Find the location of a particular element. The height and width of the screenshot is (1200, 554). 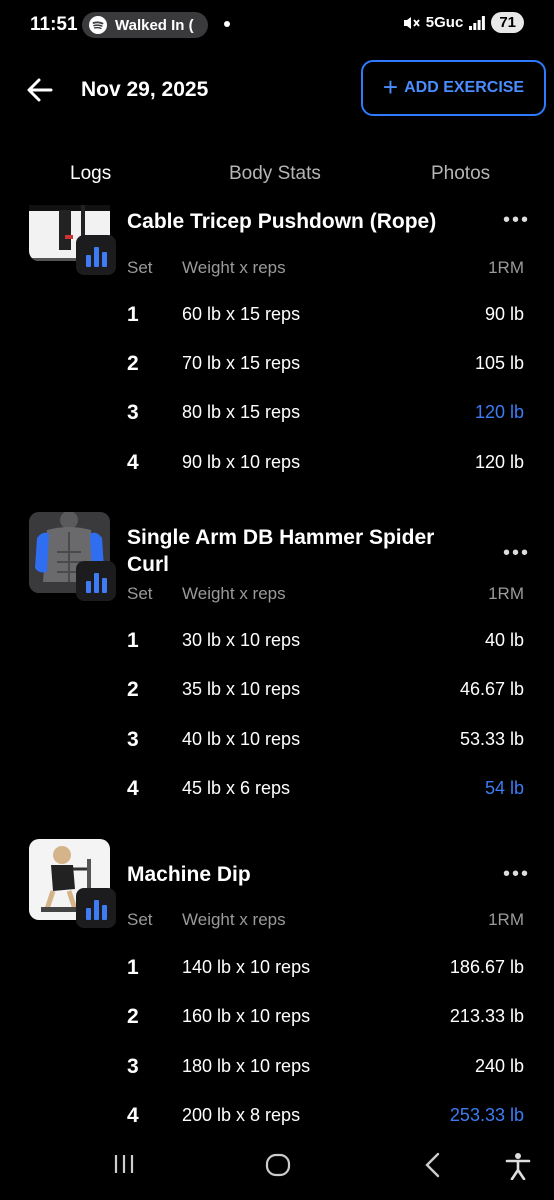

set-one-rm-pr: 54 lb is located at coordinates (504, 788).